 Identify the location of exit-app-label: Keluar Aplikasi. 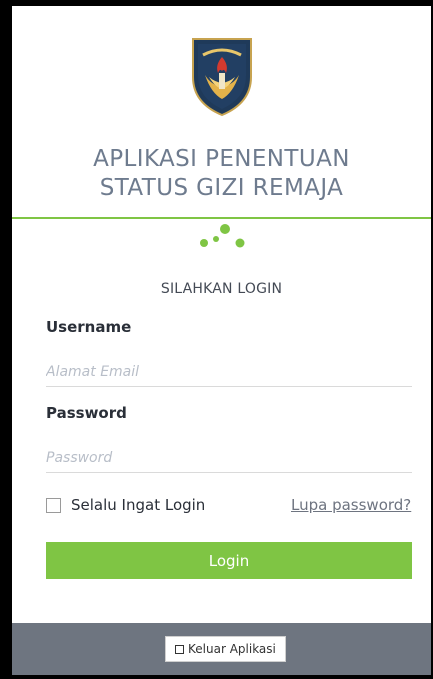
(232, 649).